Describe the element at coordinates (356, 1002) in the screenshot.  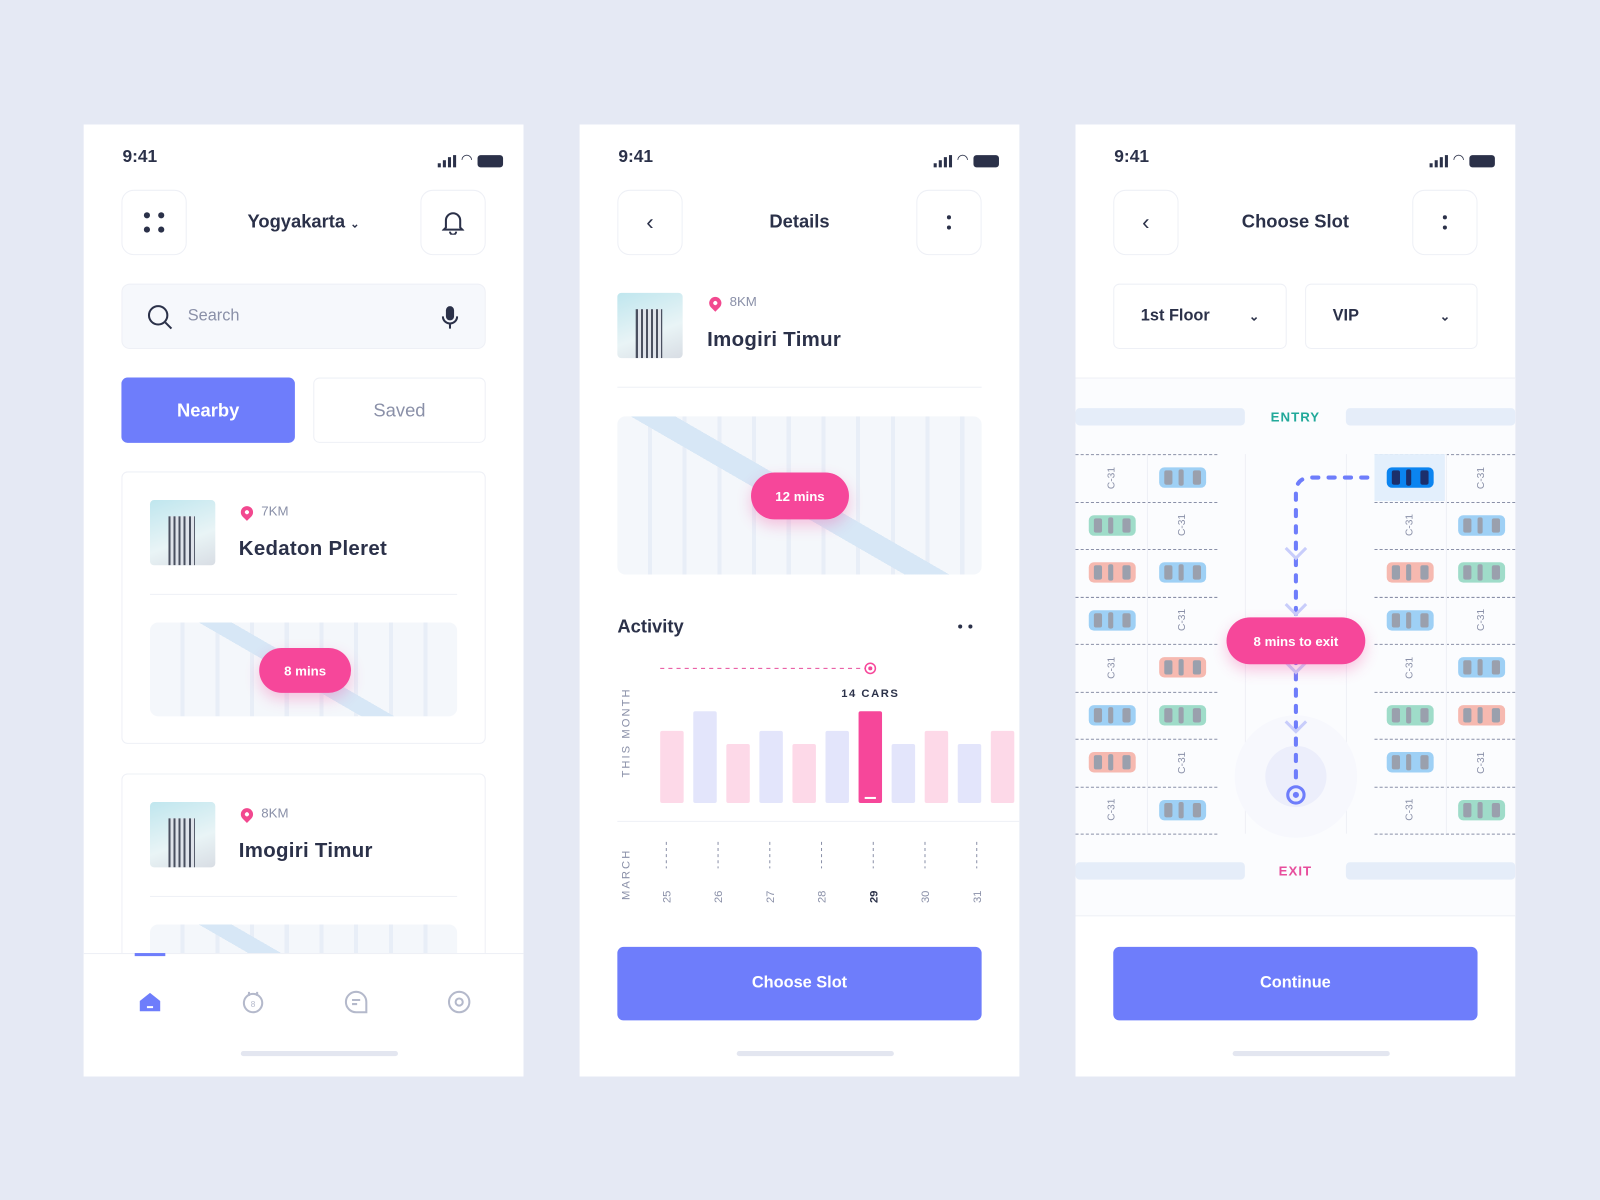
I see `chat-icon` at that location.